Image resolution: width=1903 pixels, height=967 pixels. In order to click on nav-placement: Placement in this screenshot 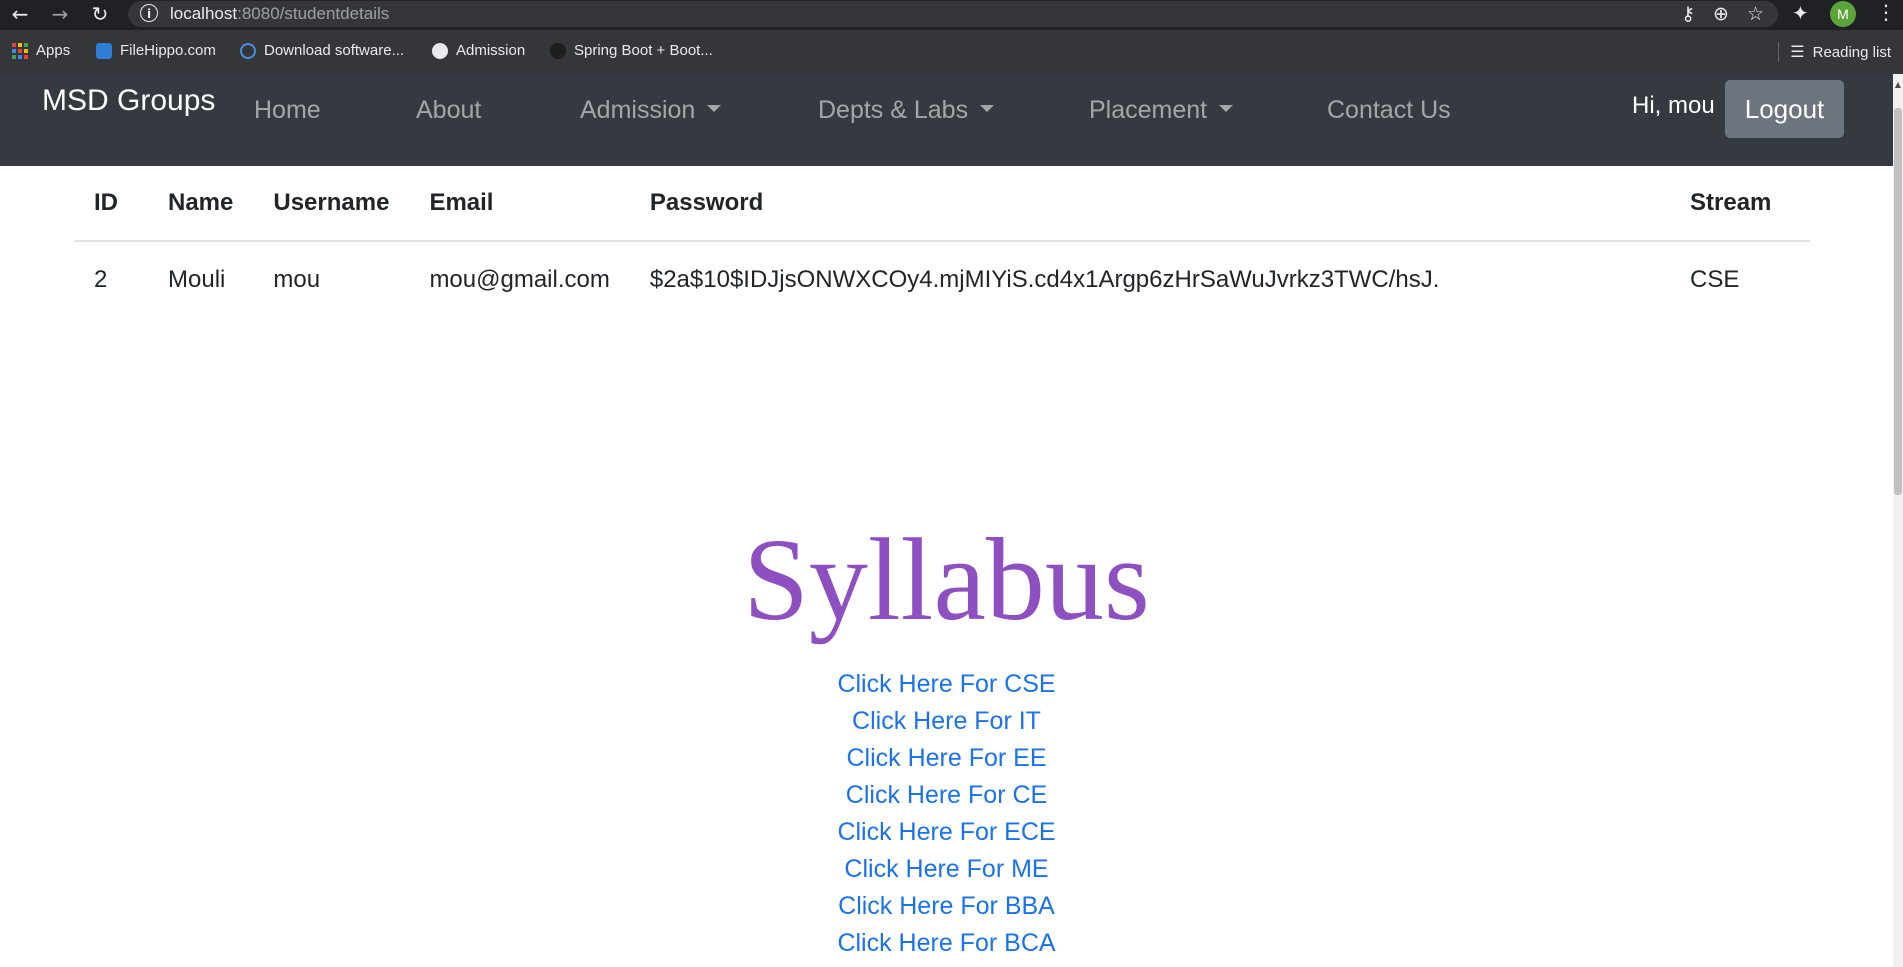, I will do `click(1161, 110)`.